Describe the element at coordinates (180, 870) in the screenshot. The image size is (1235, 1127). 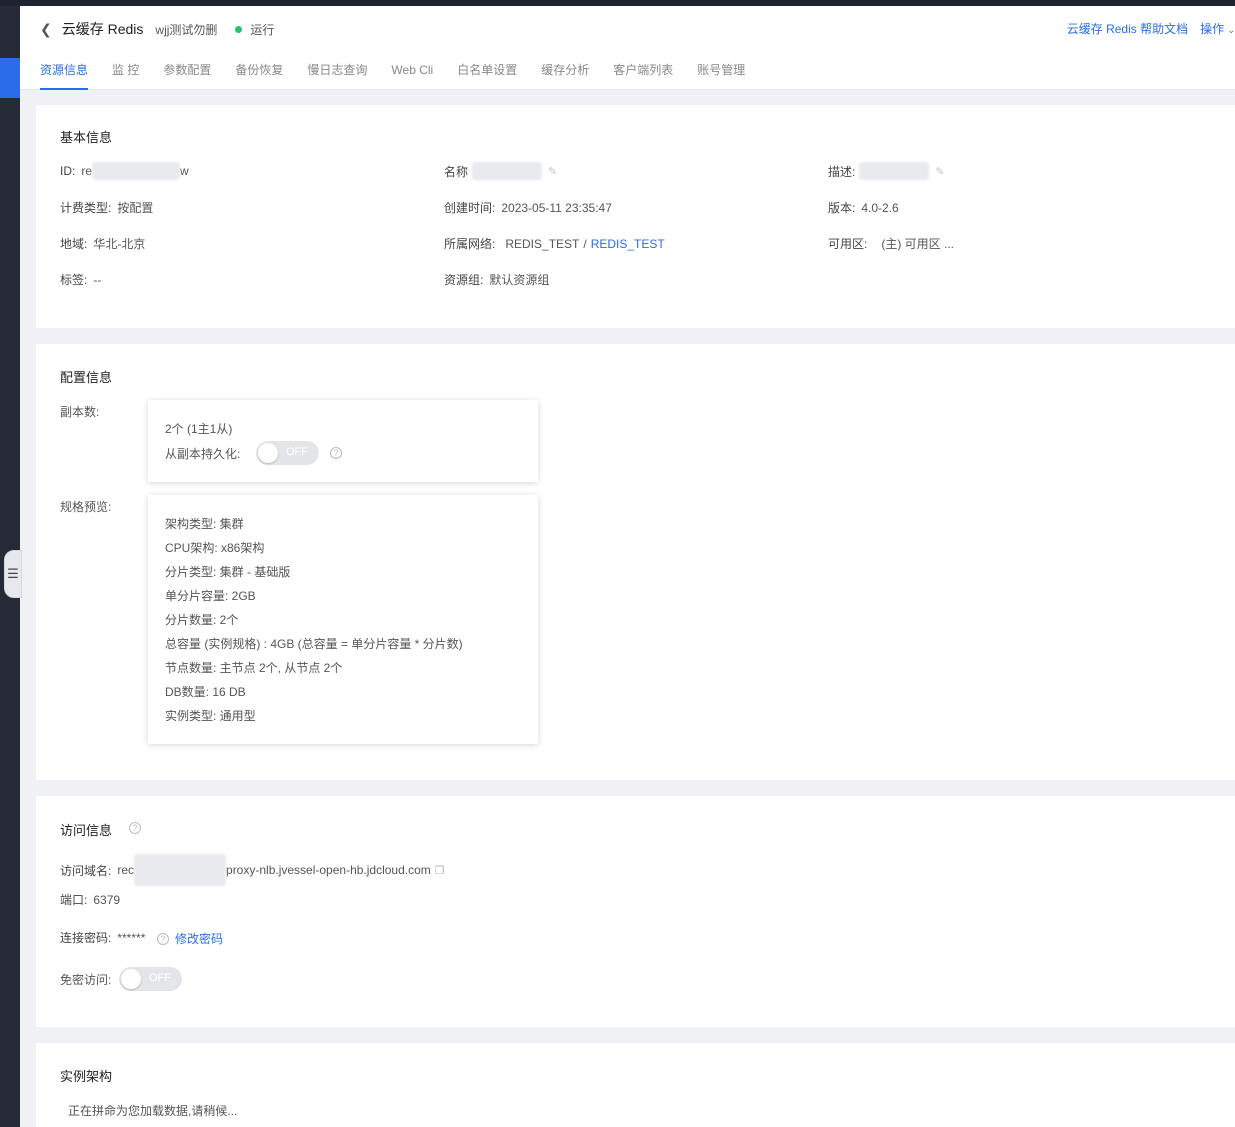
I see `domain-redacted` at that location.